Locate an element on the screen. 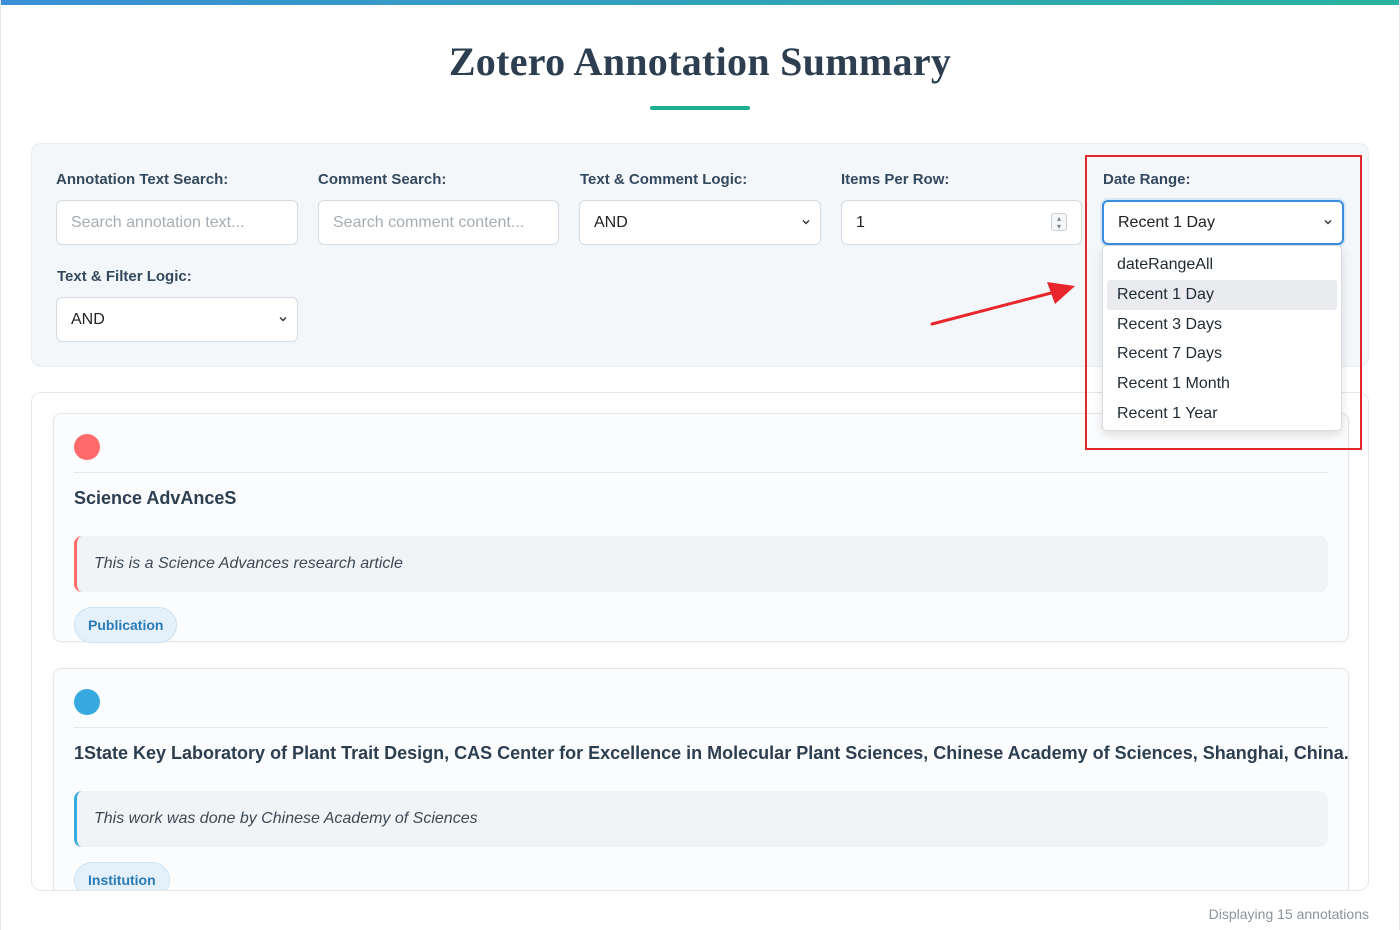  date-range-value: Recent 1 Day is located at coordinates (1166, 222).